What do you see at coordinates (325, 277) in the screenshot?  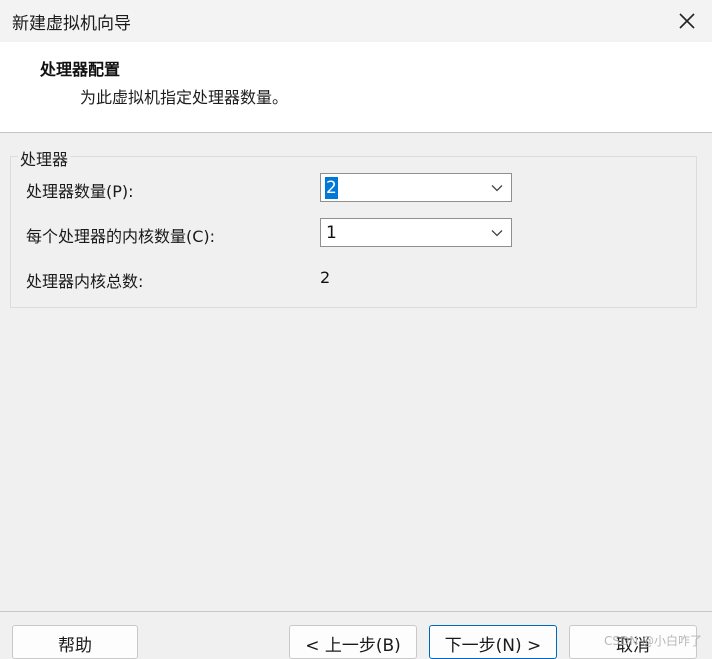 I see `total-cores-value: 2` at bounding box center [325, 277].